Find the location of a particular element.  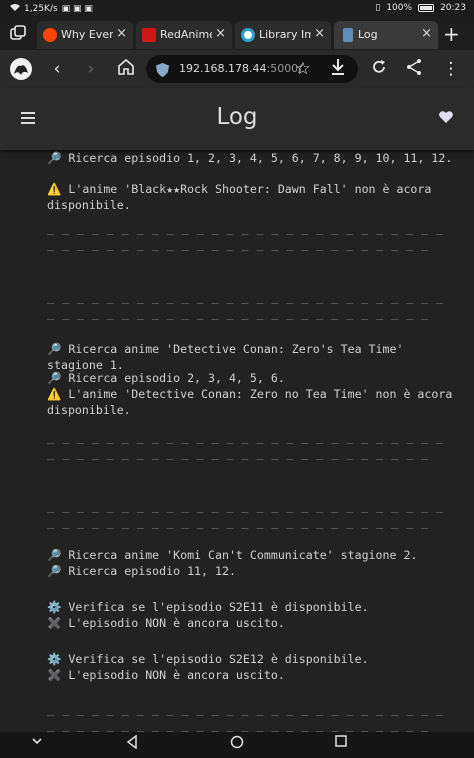

nav-recents-icon is located at coordinates (341, 743).